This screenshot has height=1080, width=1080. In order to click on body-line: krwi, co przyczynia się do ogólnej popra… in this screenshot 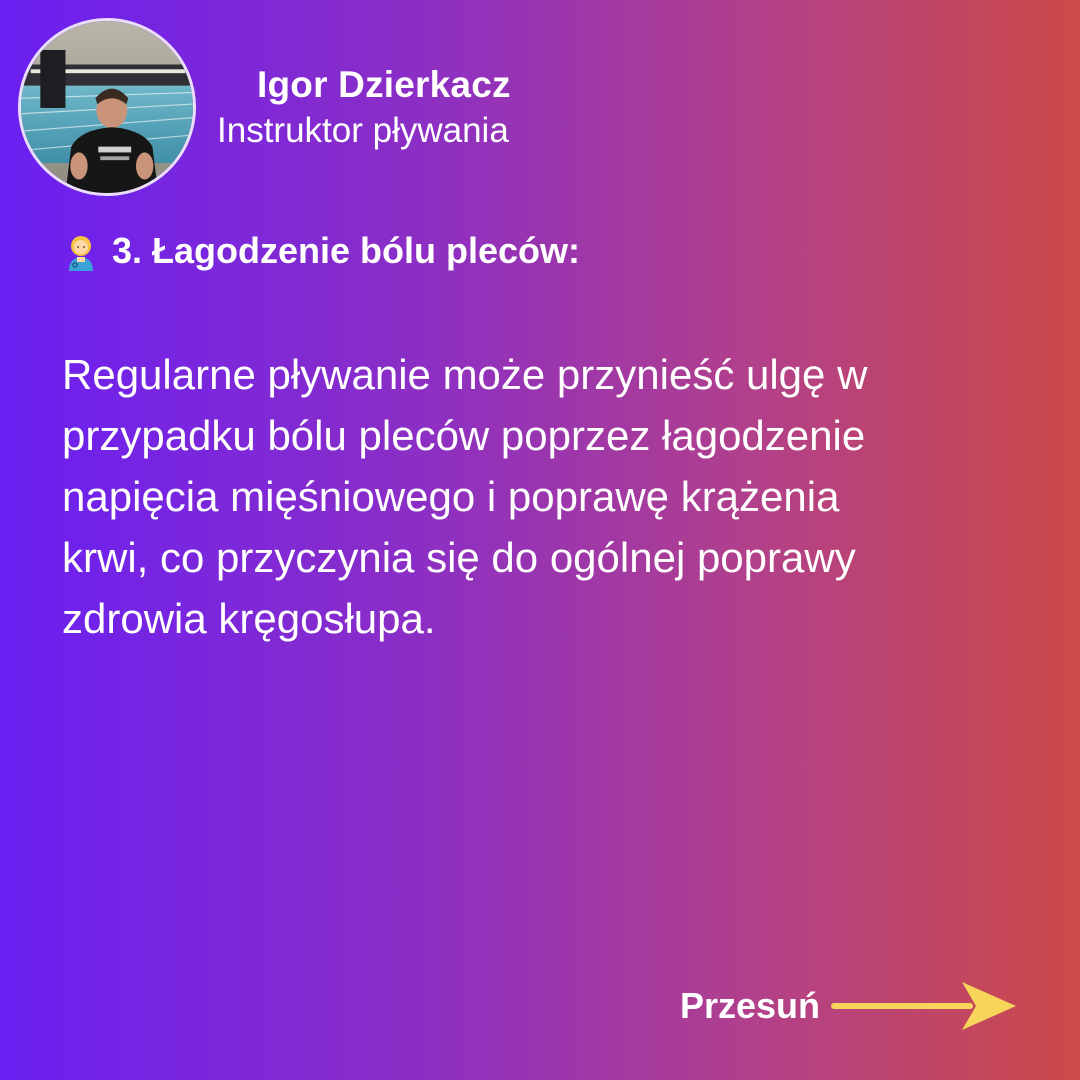, I will do `click(459, 557)`.